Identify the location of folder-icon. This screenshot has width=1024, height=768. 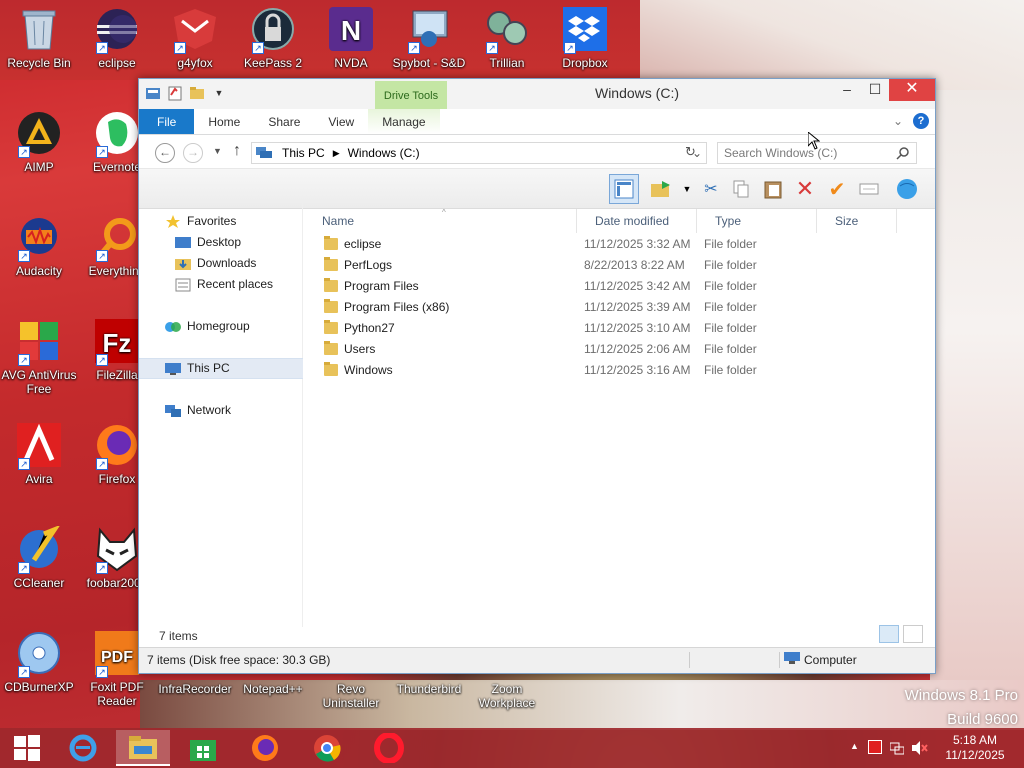
(331, 369).